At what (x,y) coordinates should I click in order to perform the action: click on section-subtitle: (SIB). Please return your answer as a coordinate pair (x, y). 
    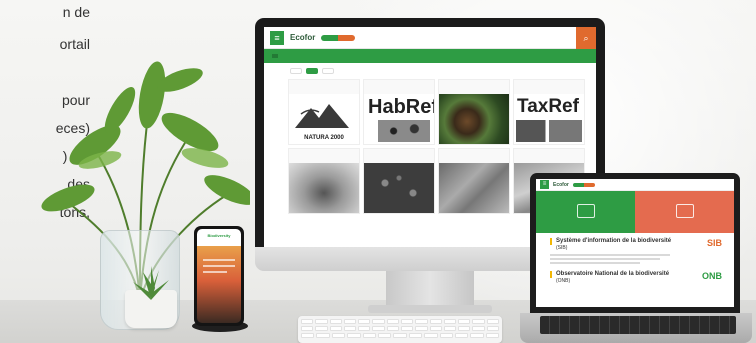
    Looking at the image, I should click on (562, 248).